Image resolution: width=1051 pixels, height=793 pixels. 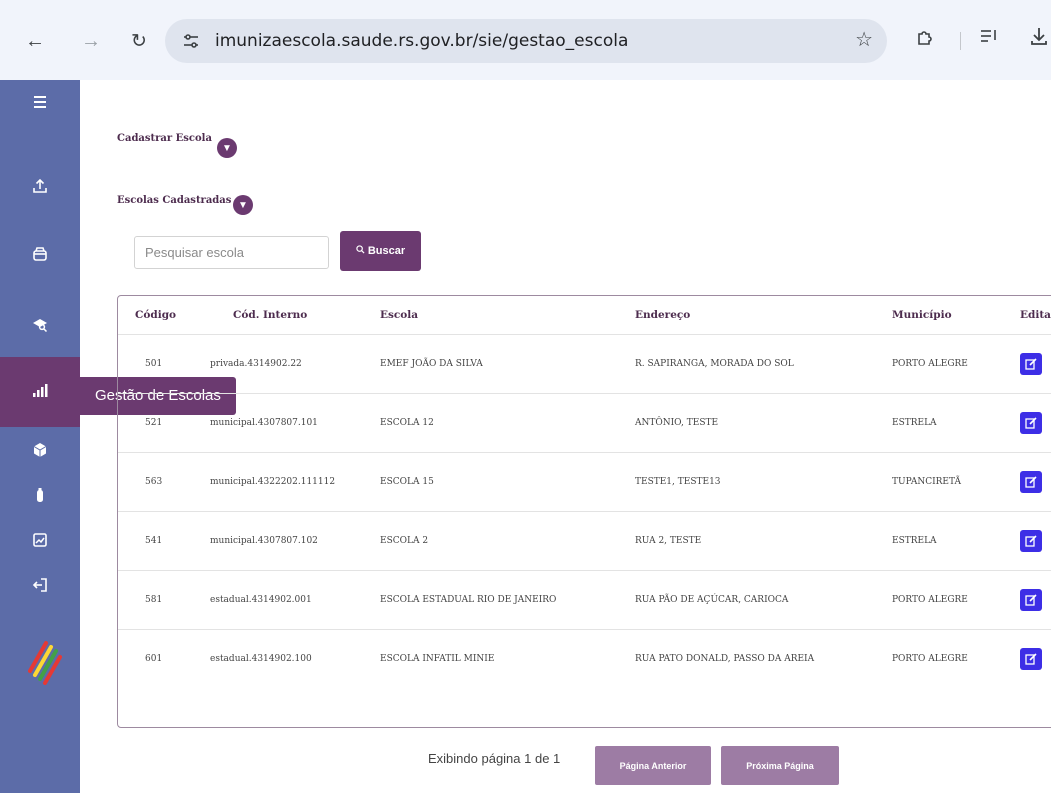 I want to click on cell-codigo: 541, so click(x=155, y=541).